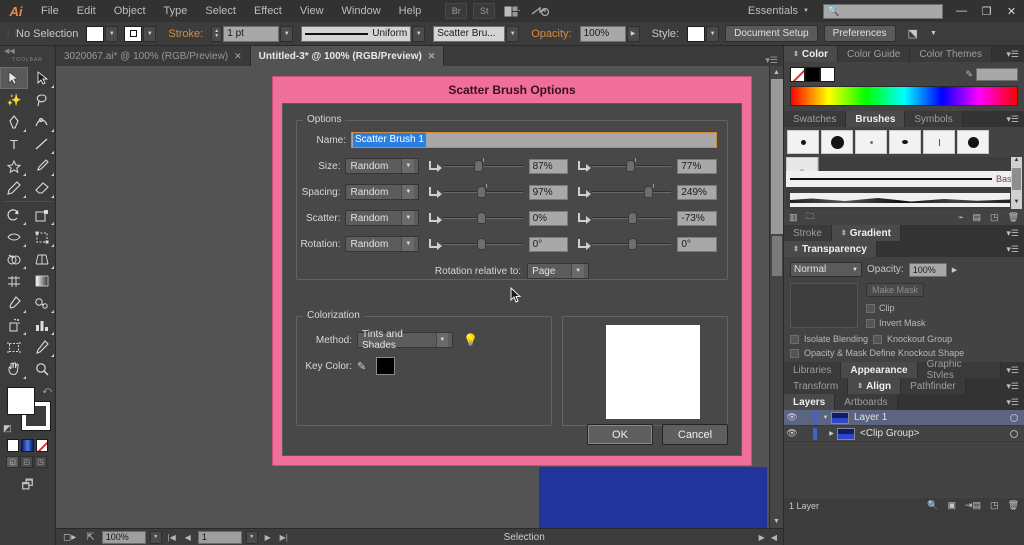 The width and height of the screenshot is (1024, 545). What do you see at coordinates (1012, 54) in the screenshot?
I see `color-panel-menu-icon: ▾☰` at bounding box center [1012, 54].